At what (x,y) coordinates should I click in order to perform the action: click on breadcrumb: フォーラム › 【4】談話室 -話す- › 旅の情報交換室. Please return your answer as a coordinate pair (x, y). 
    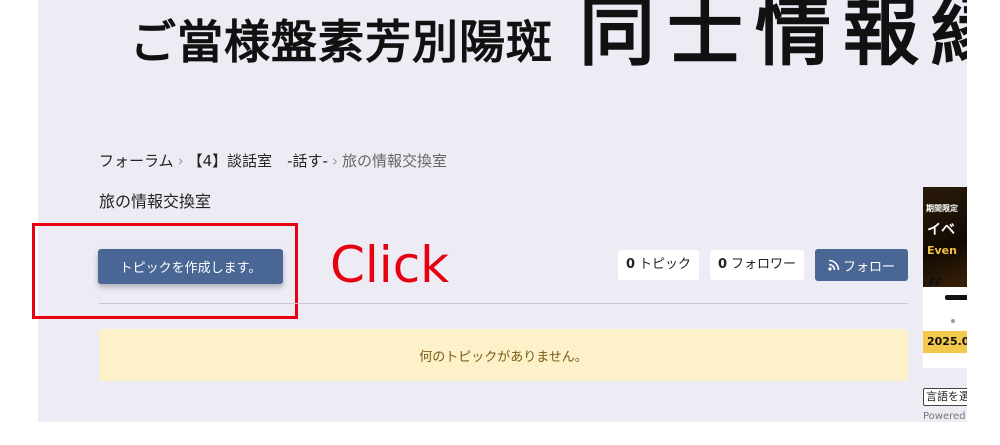
    Looking at the image, I should click on (273, 160).